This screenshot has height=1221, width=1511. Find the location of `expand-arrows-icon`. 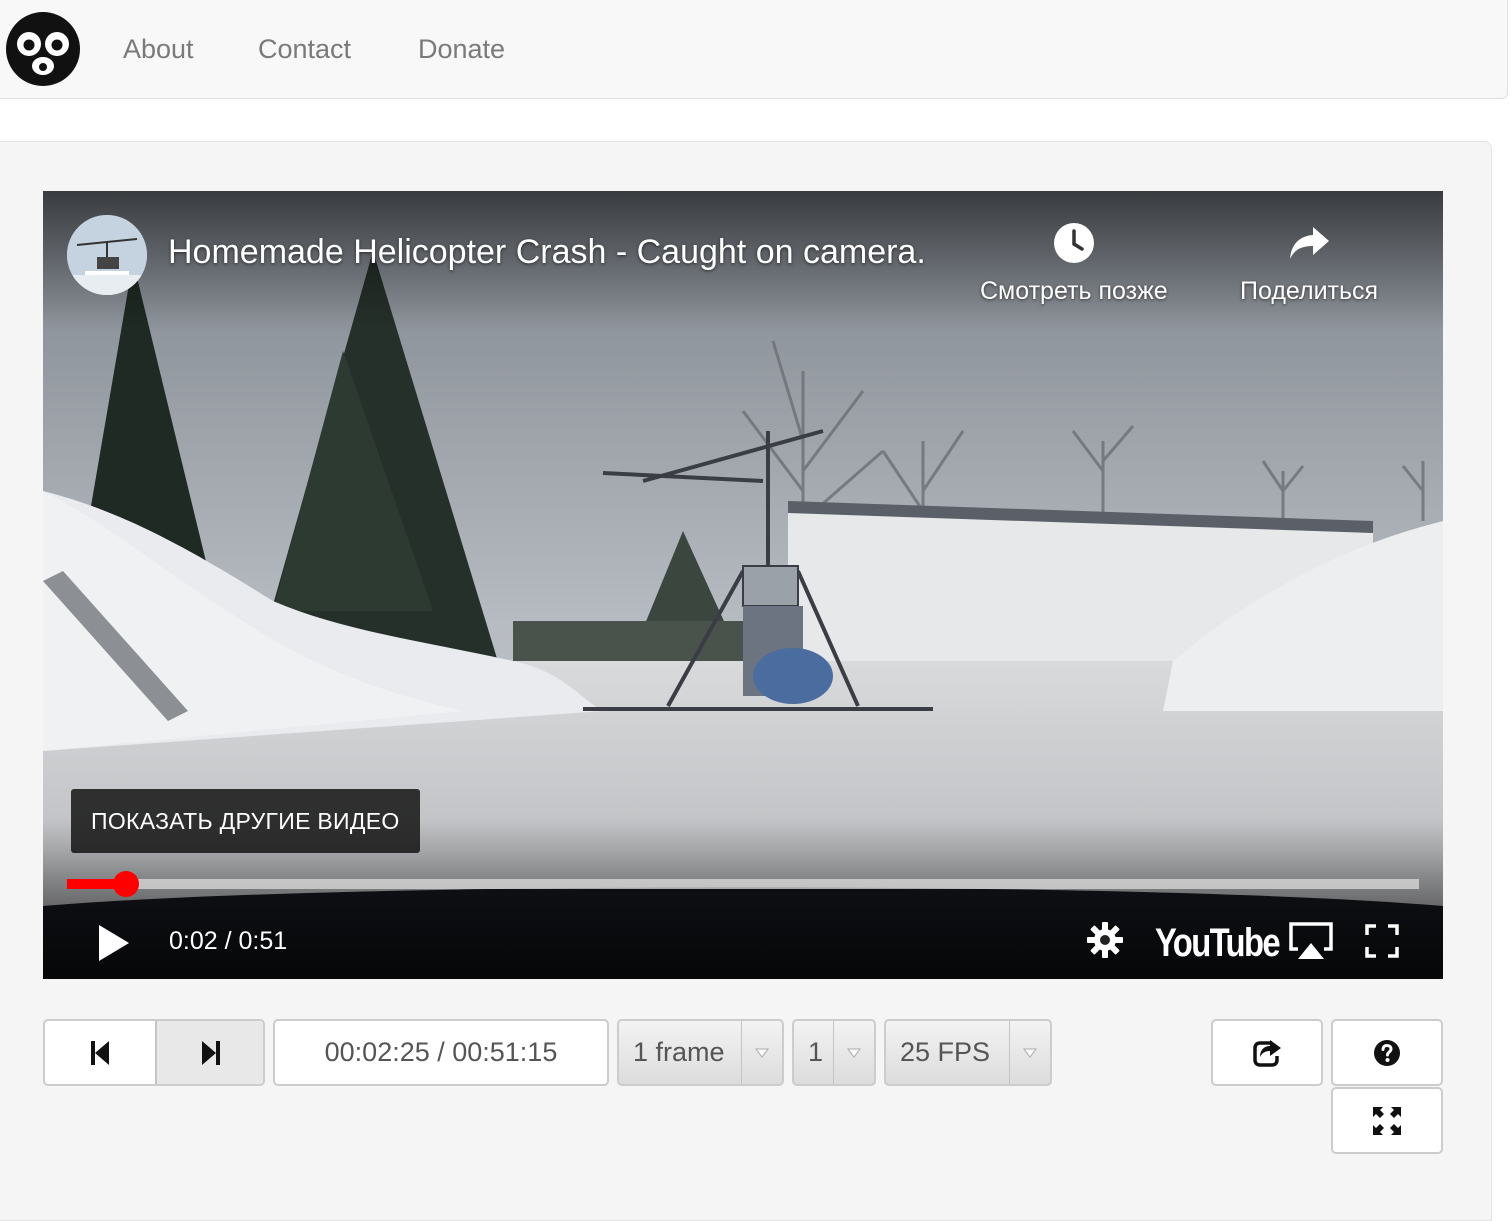

expand-arrows-icon is located at coordinates (1387, 1120).